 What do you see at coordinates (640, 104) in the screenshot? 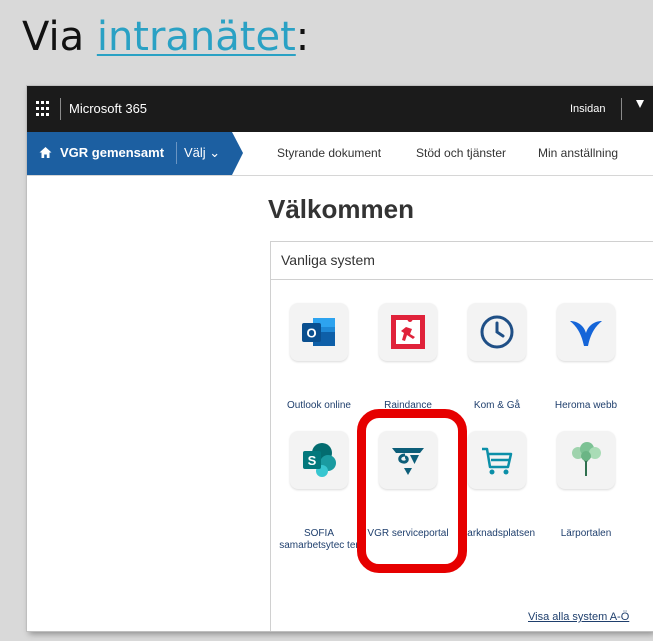
I see `dropdown-caret-icon` at bounding box center [640, 104].